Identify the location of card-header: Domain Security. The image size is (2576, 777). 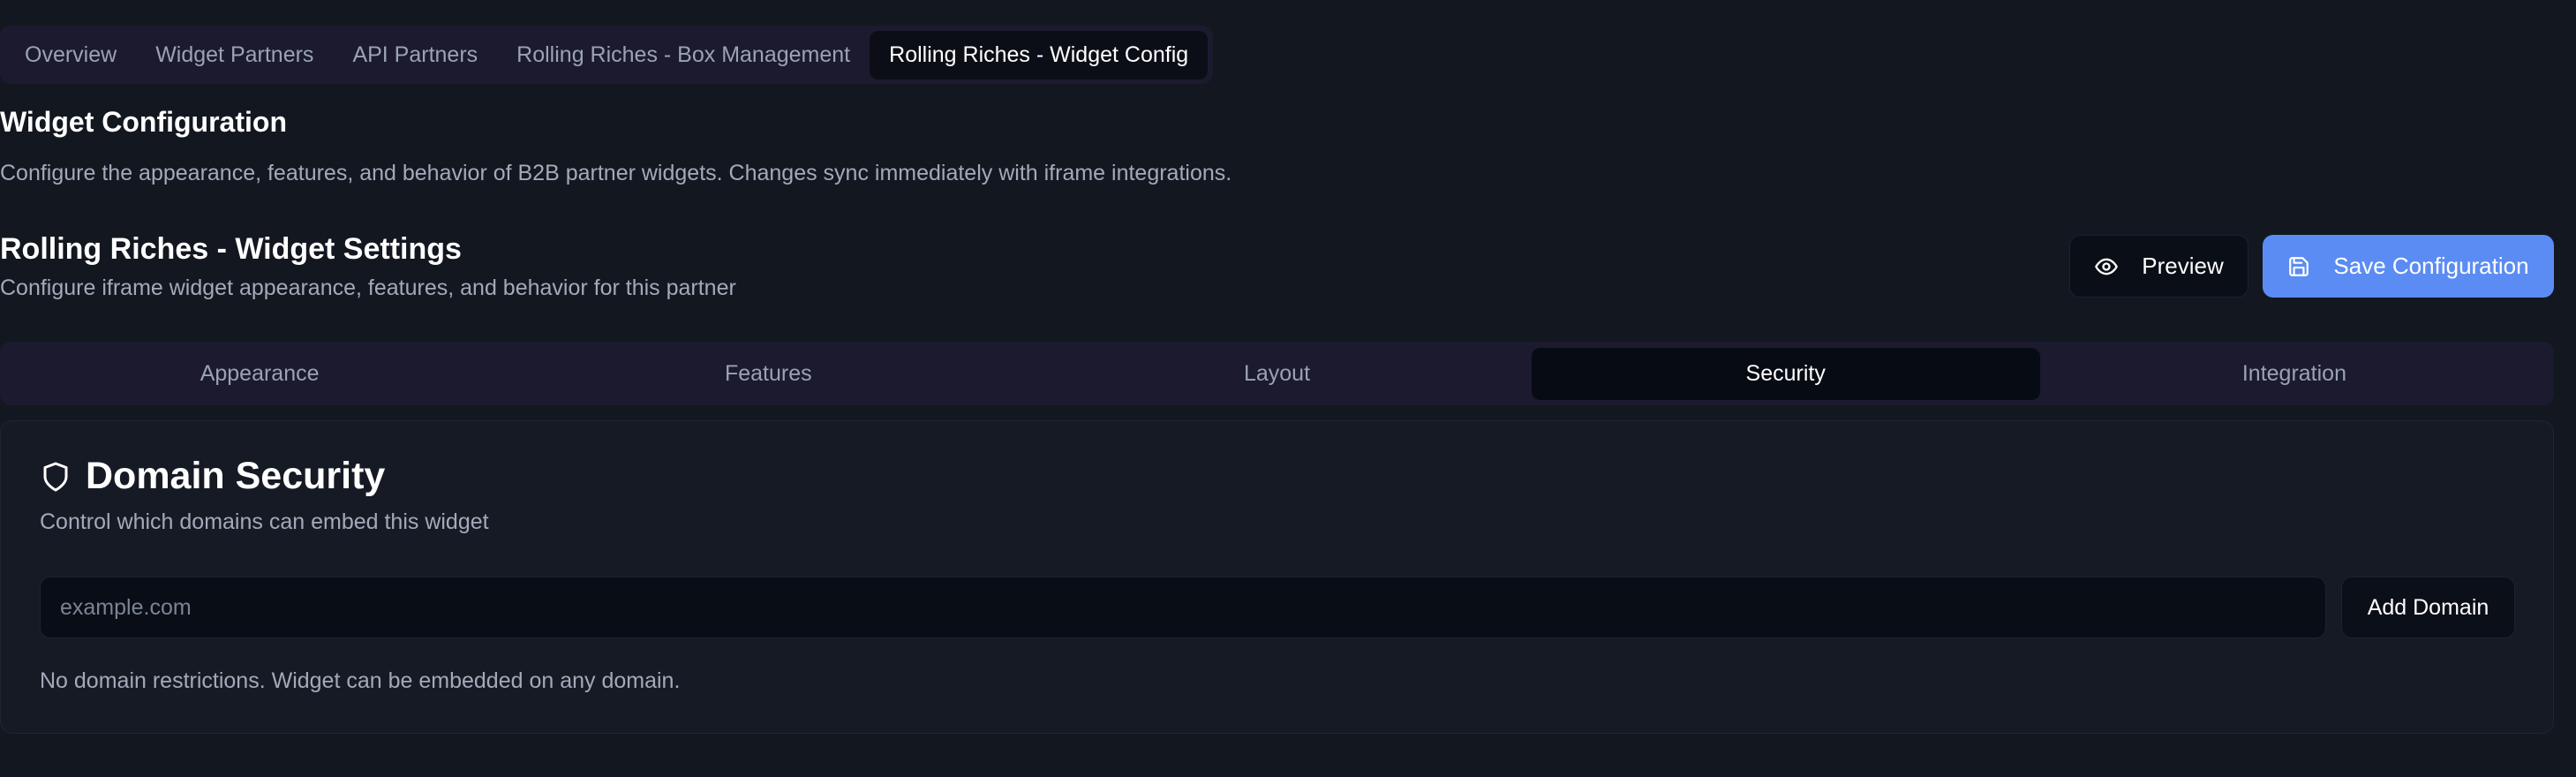
(213, 477).